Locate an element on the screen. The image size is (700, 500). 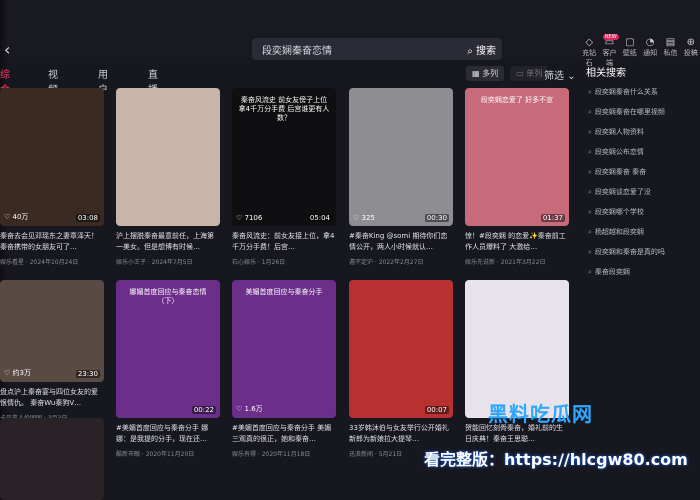
video-thumbnail: 美媚首度回应与秦奋分手 ♡ 1.6万 is located at coordinates (284, 349).